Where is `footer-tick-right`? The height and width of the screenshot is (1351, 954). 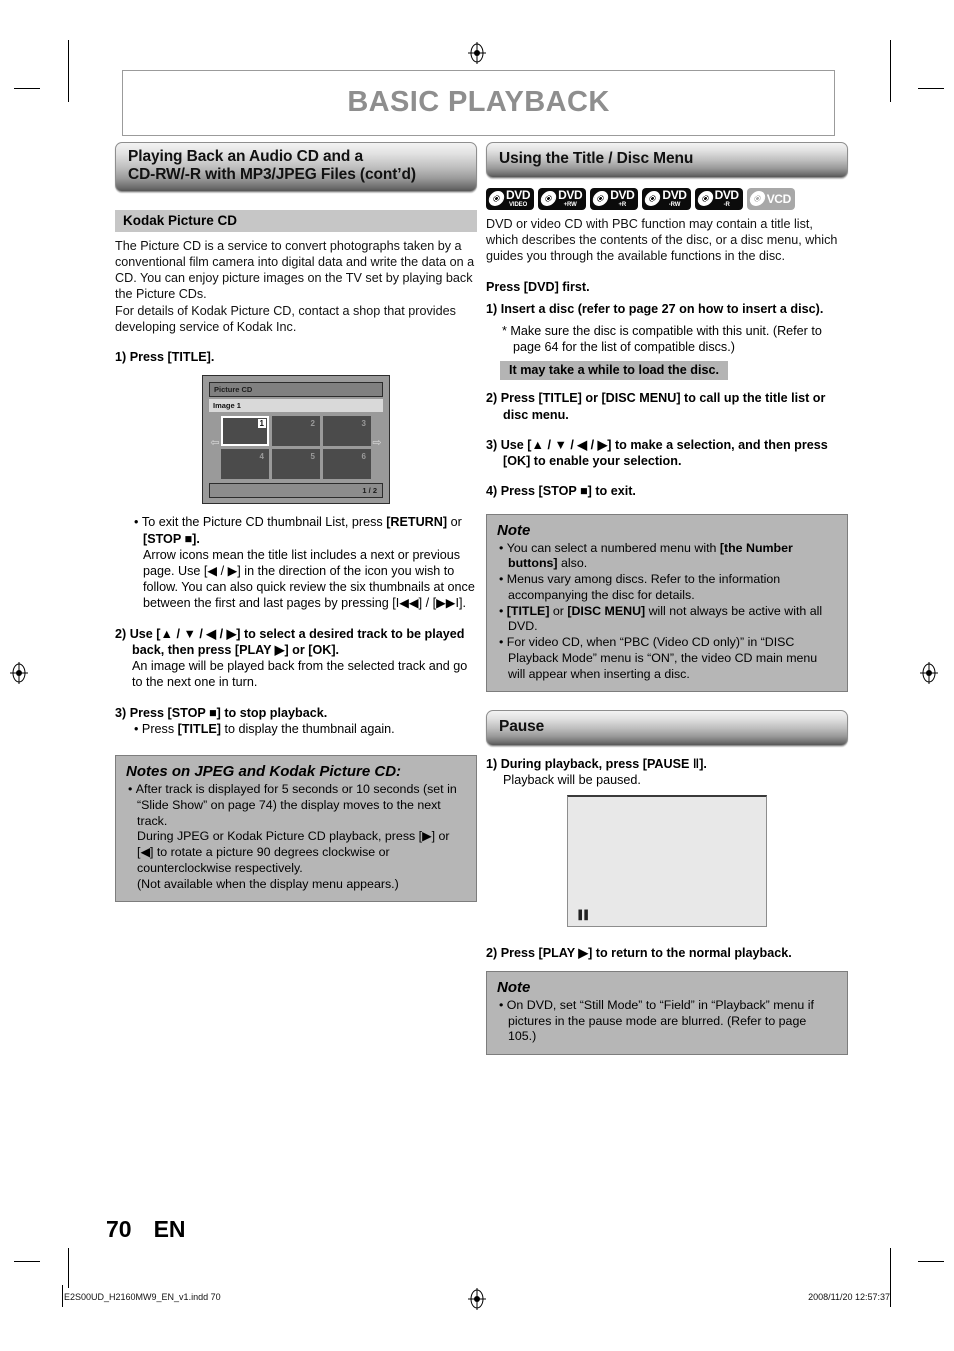
footer-tick-right is located at coordinates (890, 1296).